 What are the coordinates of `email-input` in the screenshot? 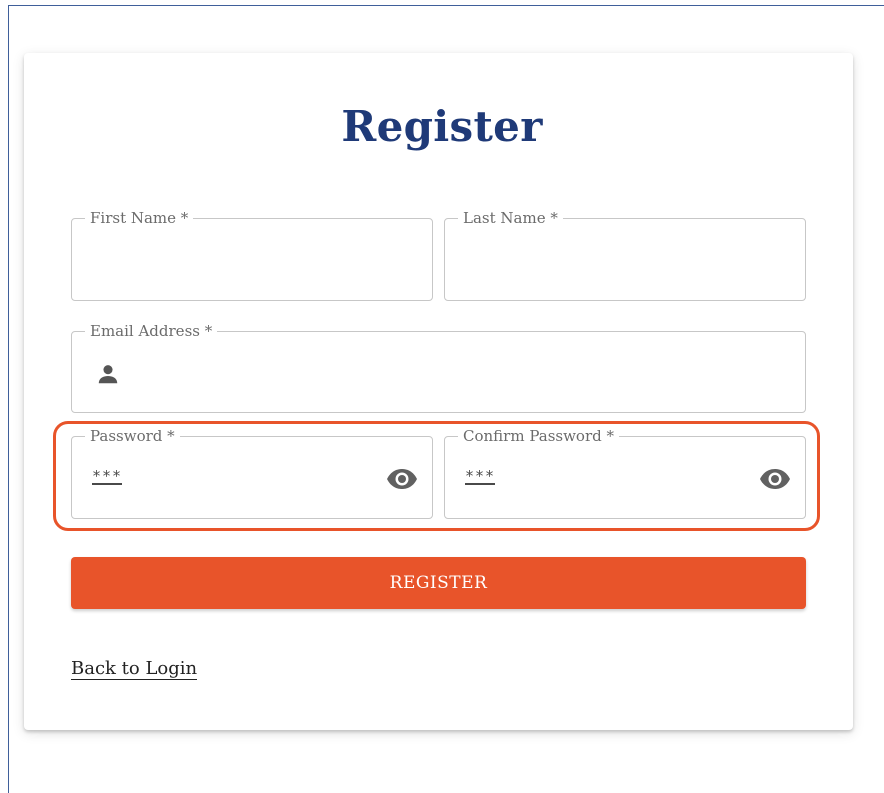 It's located at (438, 372).